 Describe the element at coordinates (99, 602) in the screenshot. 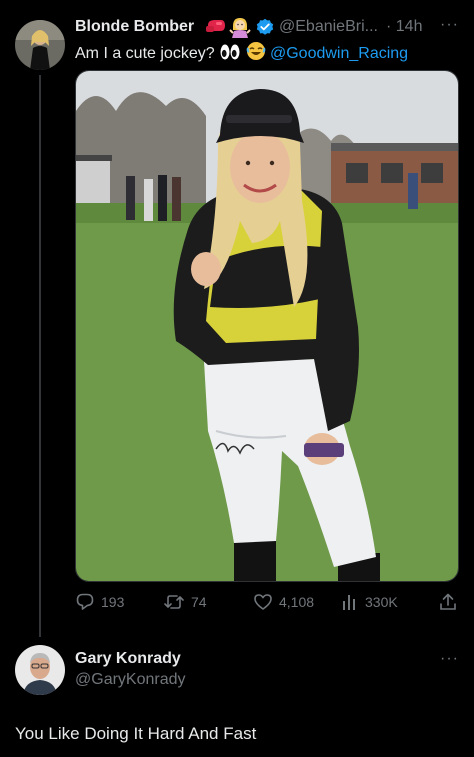

I see `reply-button: 193` at that location.